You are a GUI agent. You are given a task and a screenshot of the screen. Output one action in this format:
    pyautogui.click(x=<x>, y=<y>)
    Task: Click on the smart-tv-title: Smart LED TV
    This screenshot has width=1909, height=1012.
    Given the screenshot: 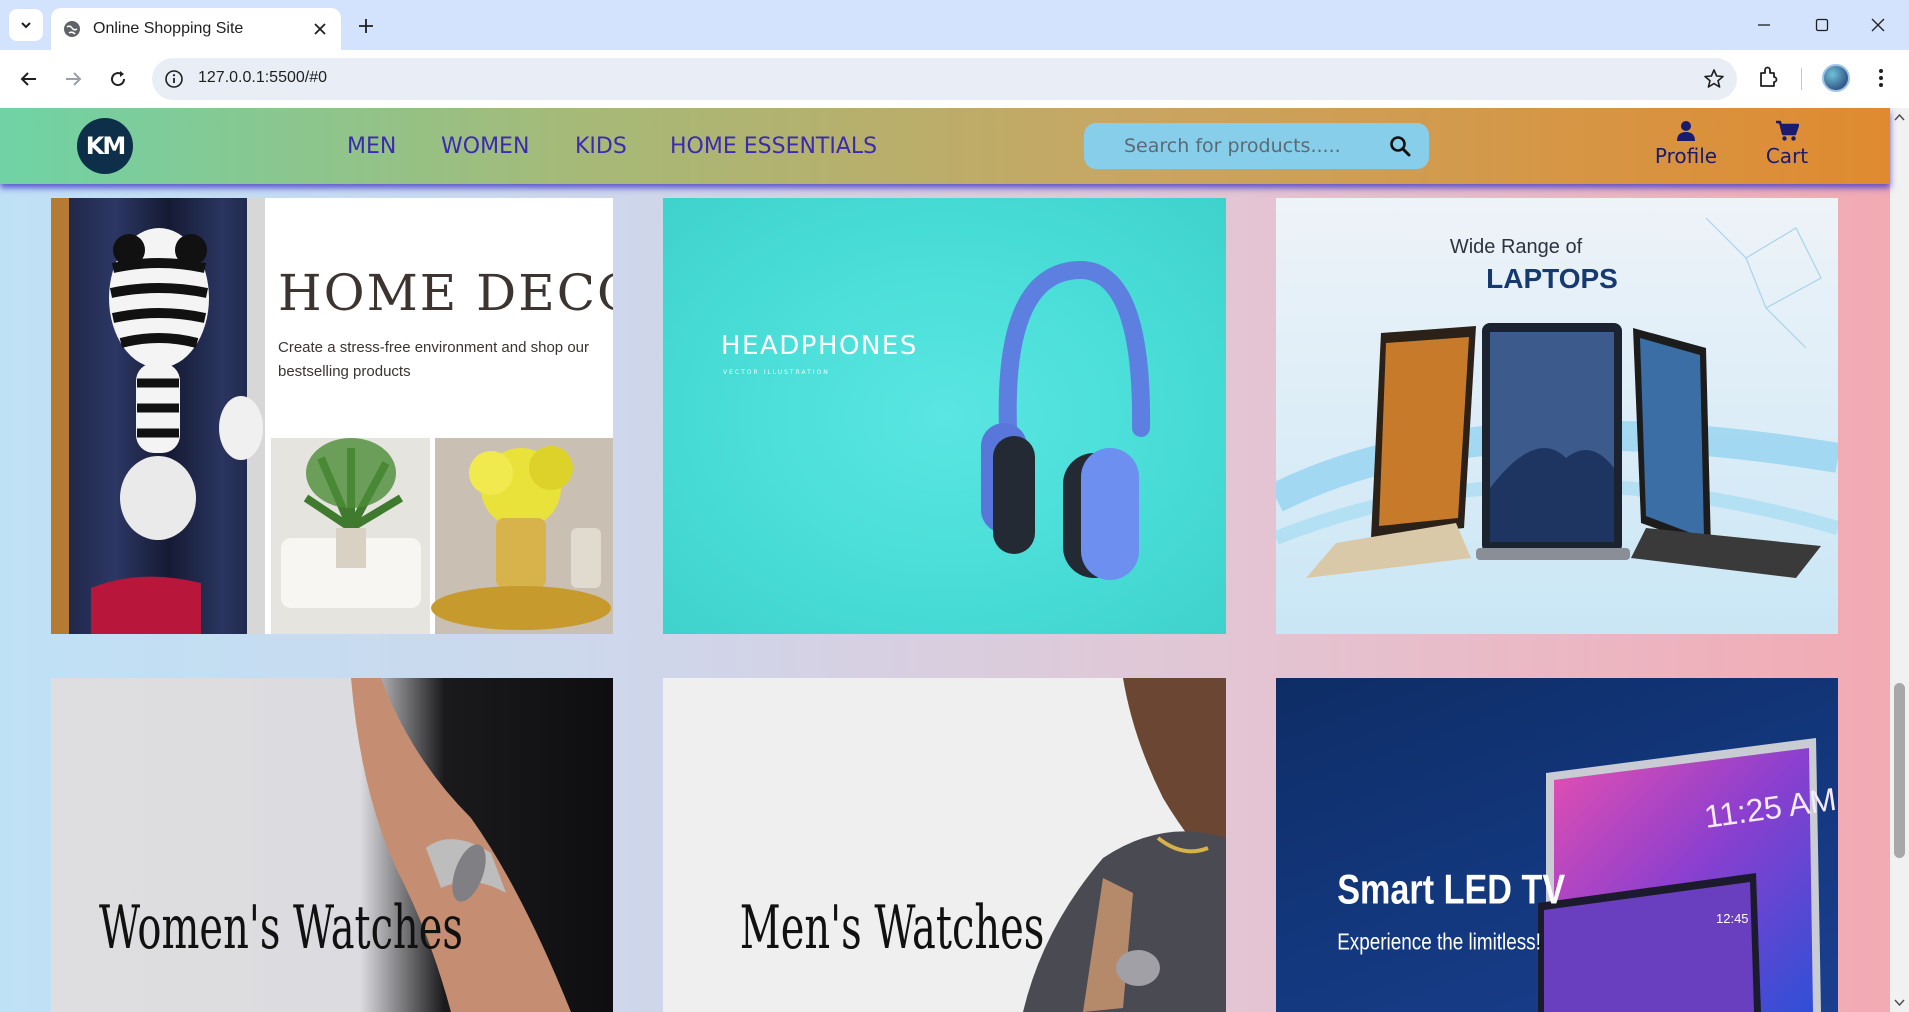 What is the action you would take?
    pyautogui.click(x=1451, y=889)
    